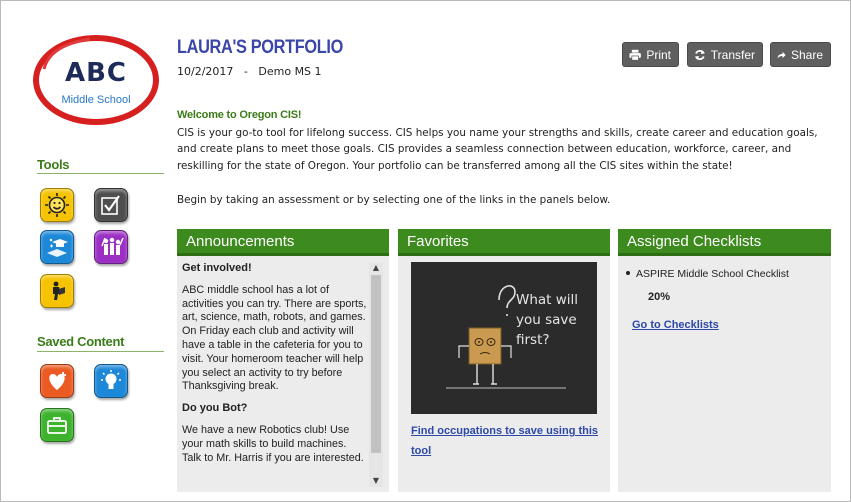 Image resolution: width=851 pixels, height=502 pixels. I want to click on bullet-icon, so click(628, 273).